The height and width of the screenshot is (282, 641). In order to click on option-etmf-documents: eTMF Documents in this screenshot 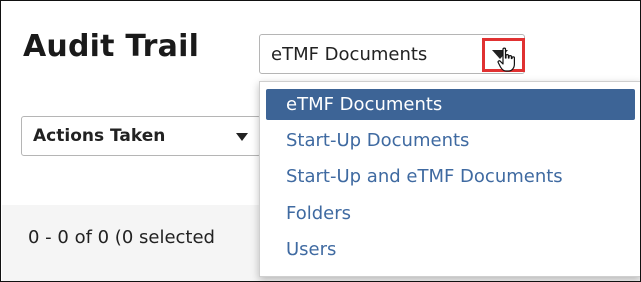, I will do `click(450, 104)`.